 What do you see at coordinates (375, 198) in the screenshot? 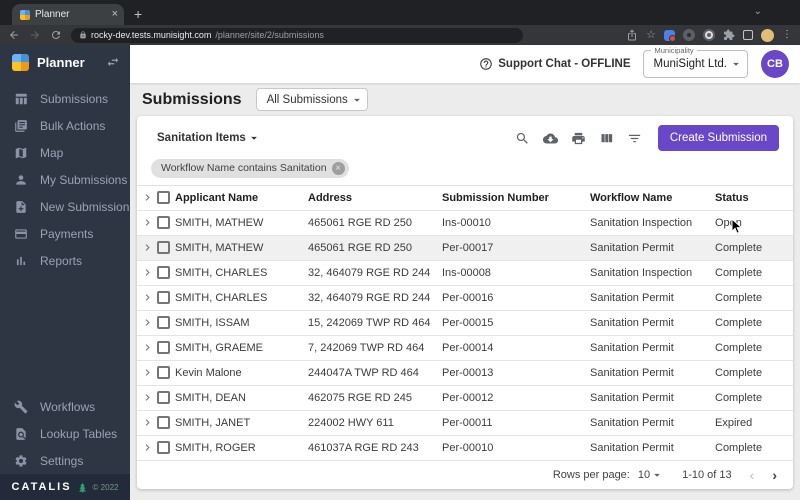
I see `column-header-address: Address` at bounding box center [375, 198].